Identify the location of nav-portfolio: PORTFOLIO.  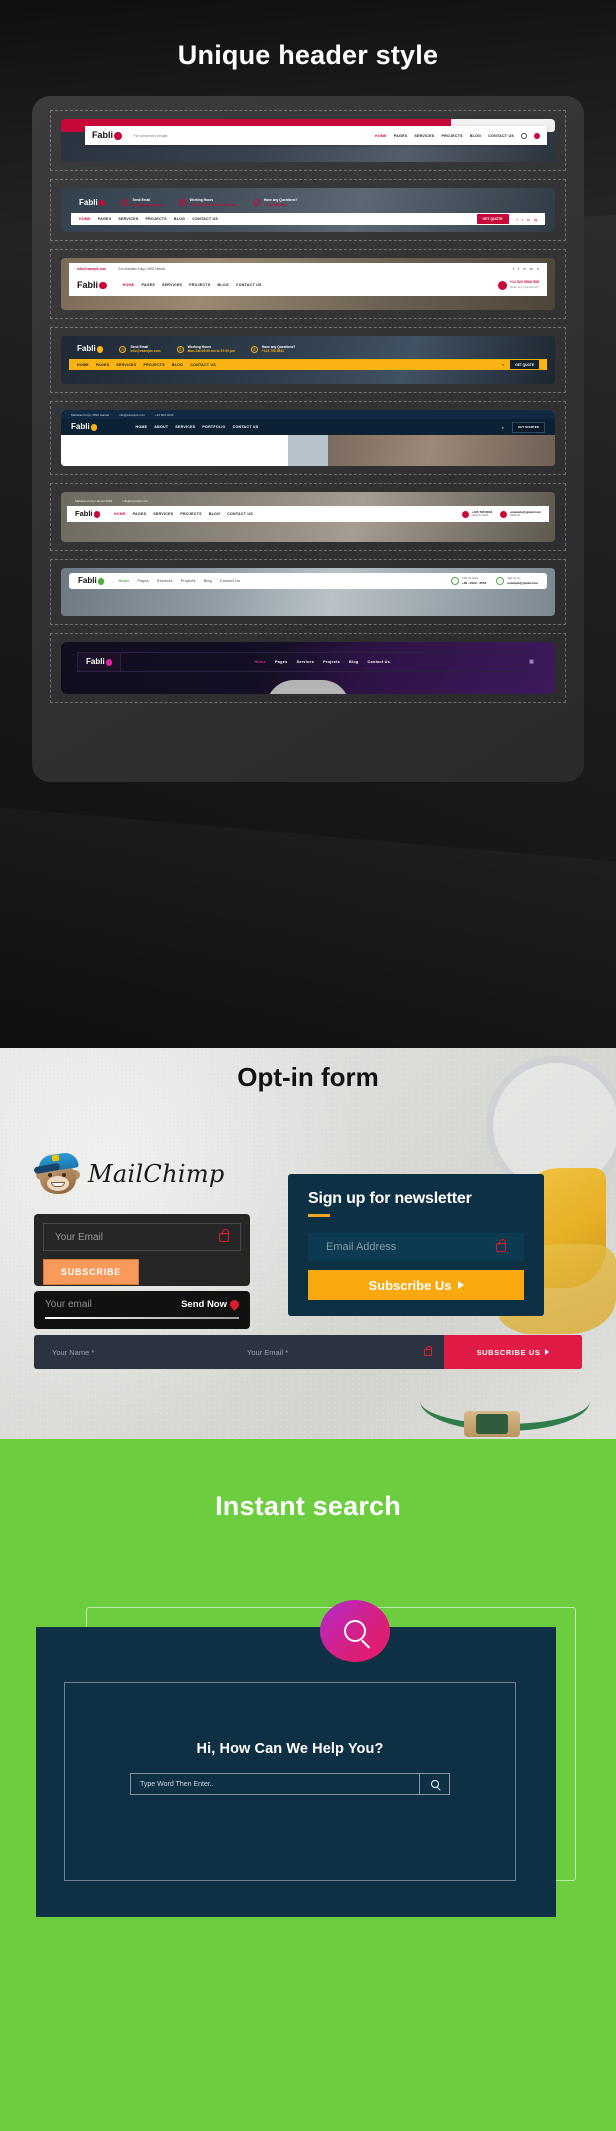
(213, 427).